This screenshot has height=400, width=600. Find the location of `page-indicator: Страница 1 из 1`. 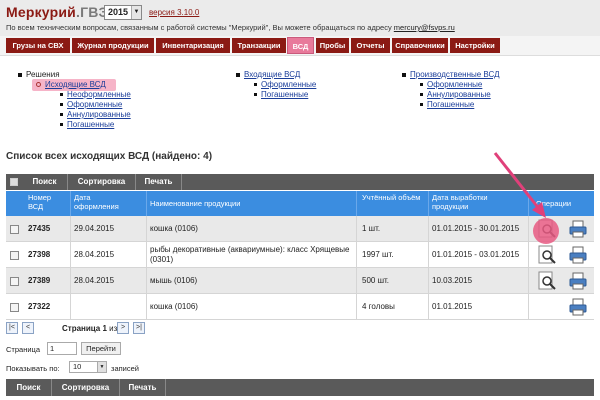

page-indicator: Страница 1 из 1 is located at coordinates (93, 328).